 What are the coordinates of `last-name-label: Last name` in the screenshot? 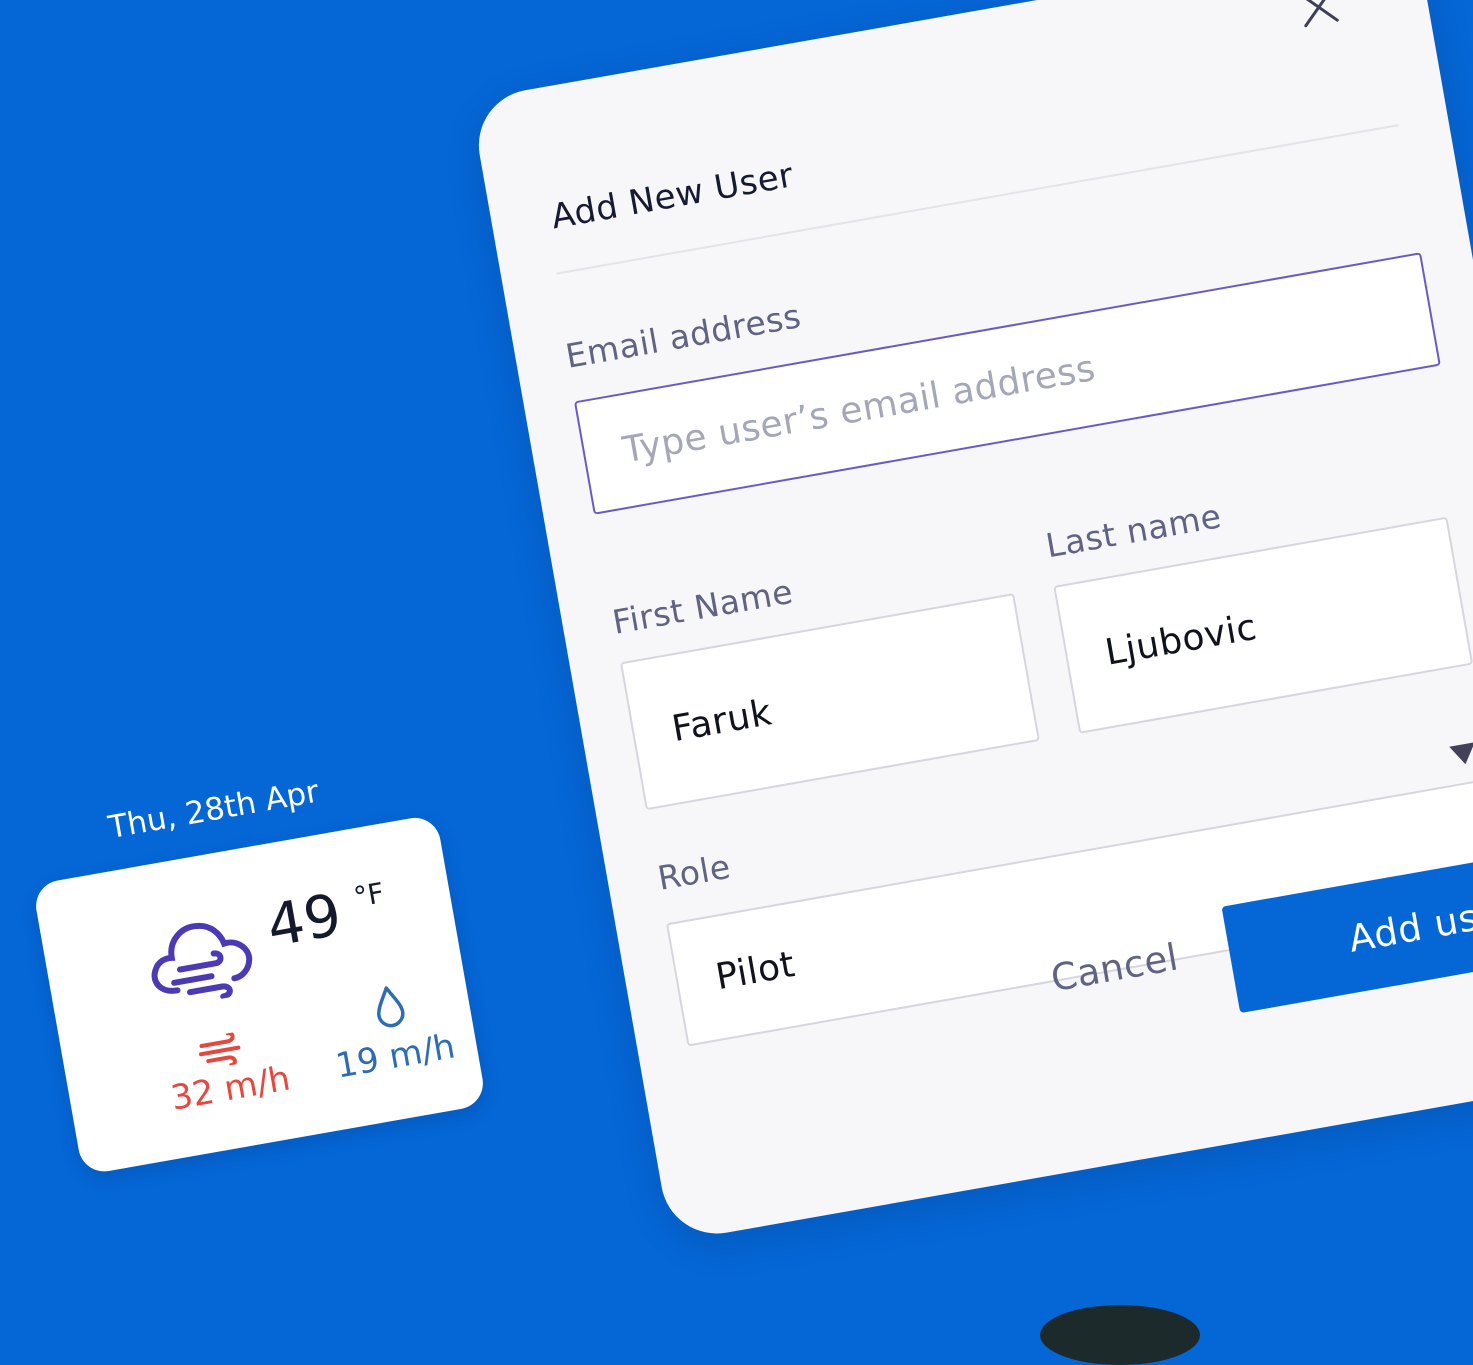 It's located at (1133, 531).